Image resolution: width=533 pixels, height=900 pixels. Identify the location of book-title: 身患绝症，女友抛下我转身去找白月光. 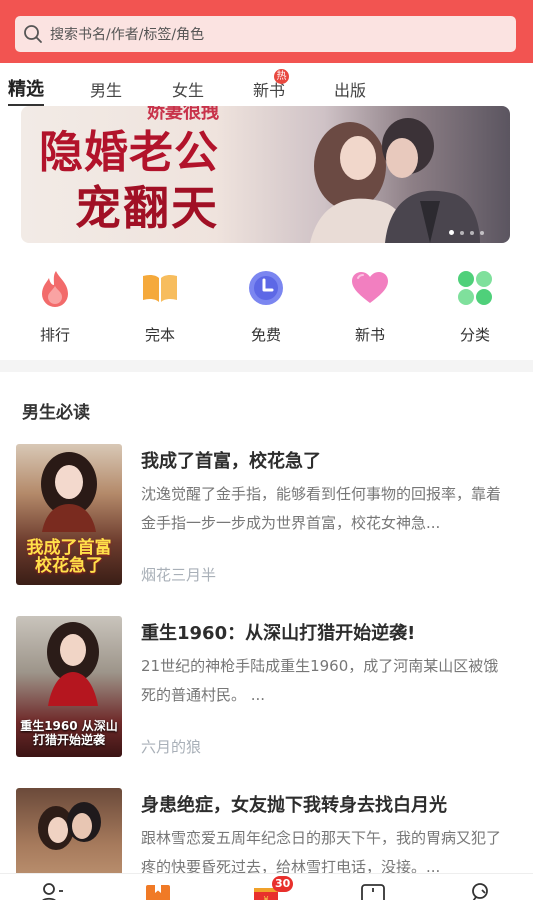
(294, 804).